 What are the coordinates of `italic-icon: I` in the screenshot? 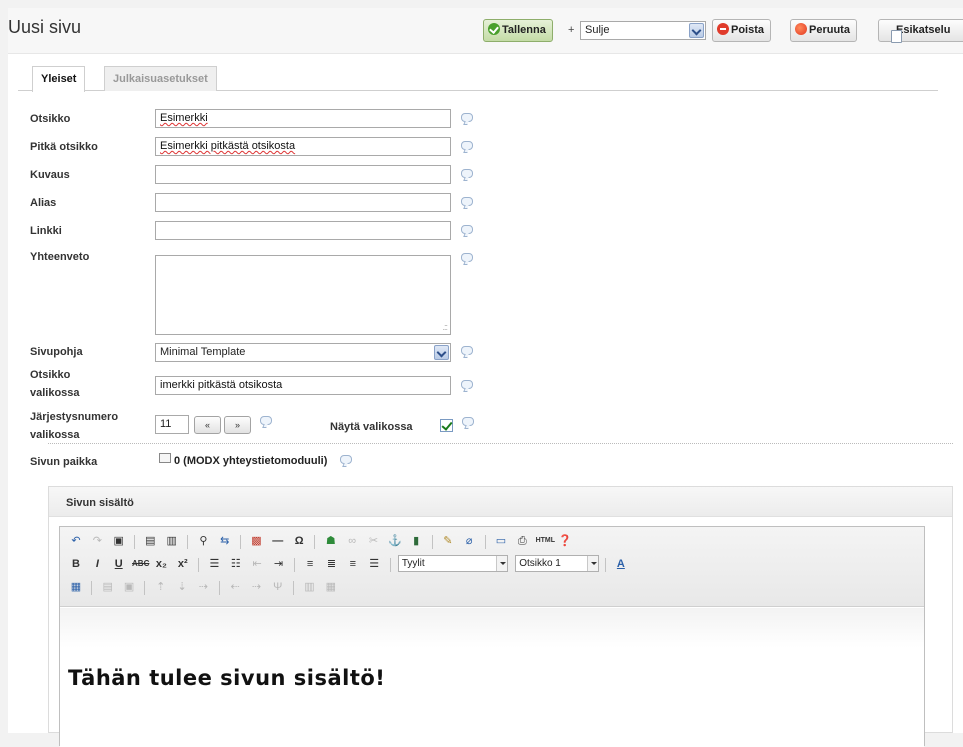 It's located at (97, 564).